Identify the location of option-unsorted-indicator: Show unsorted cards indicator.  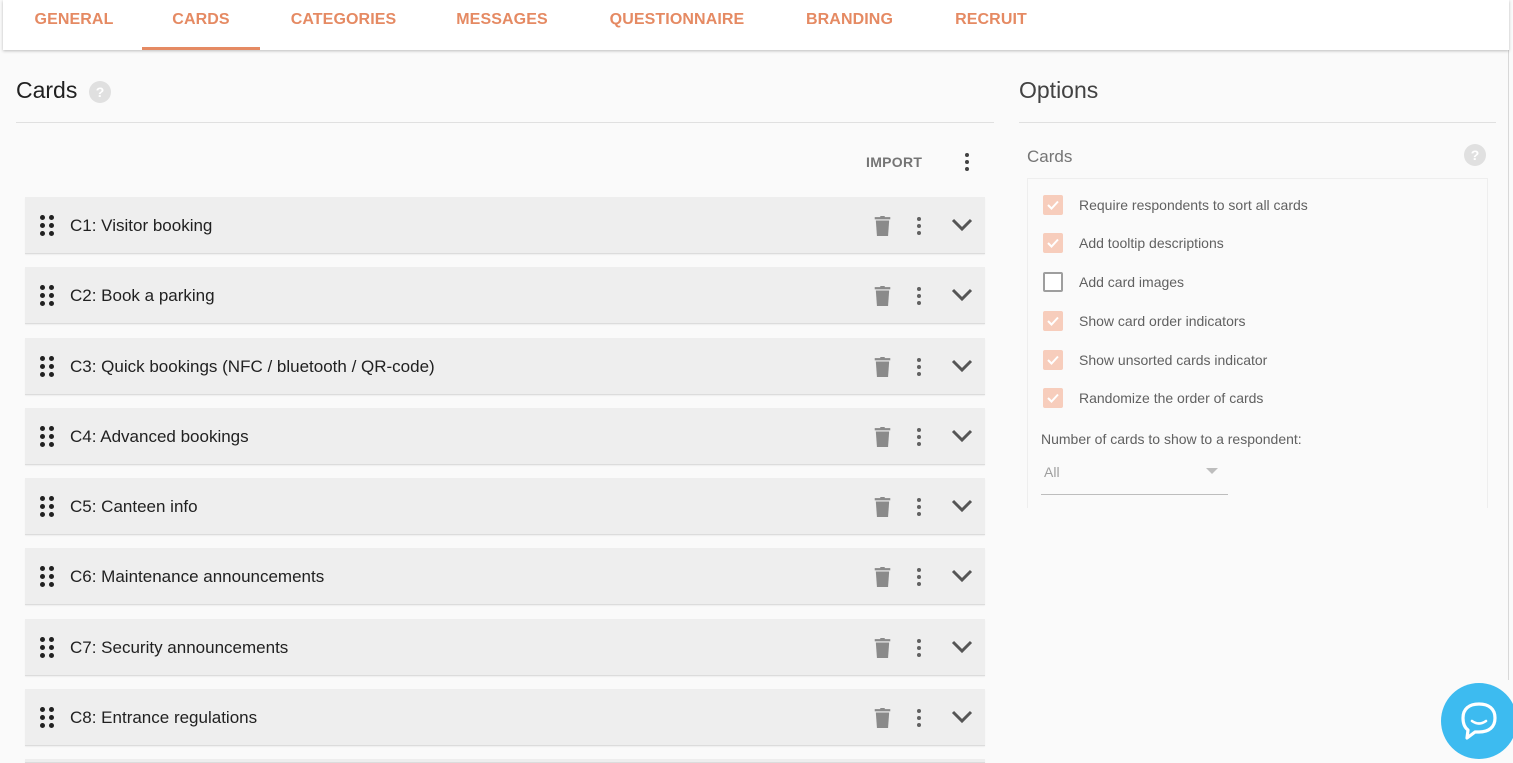
(1155, 360).